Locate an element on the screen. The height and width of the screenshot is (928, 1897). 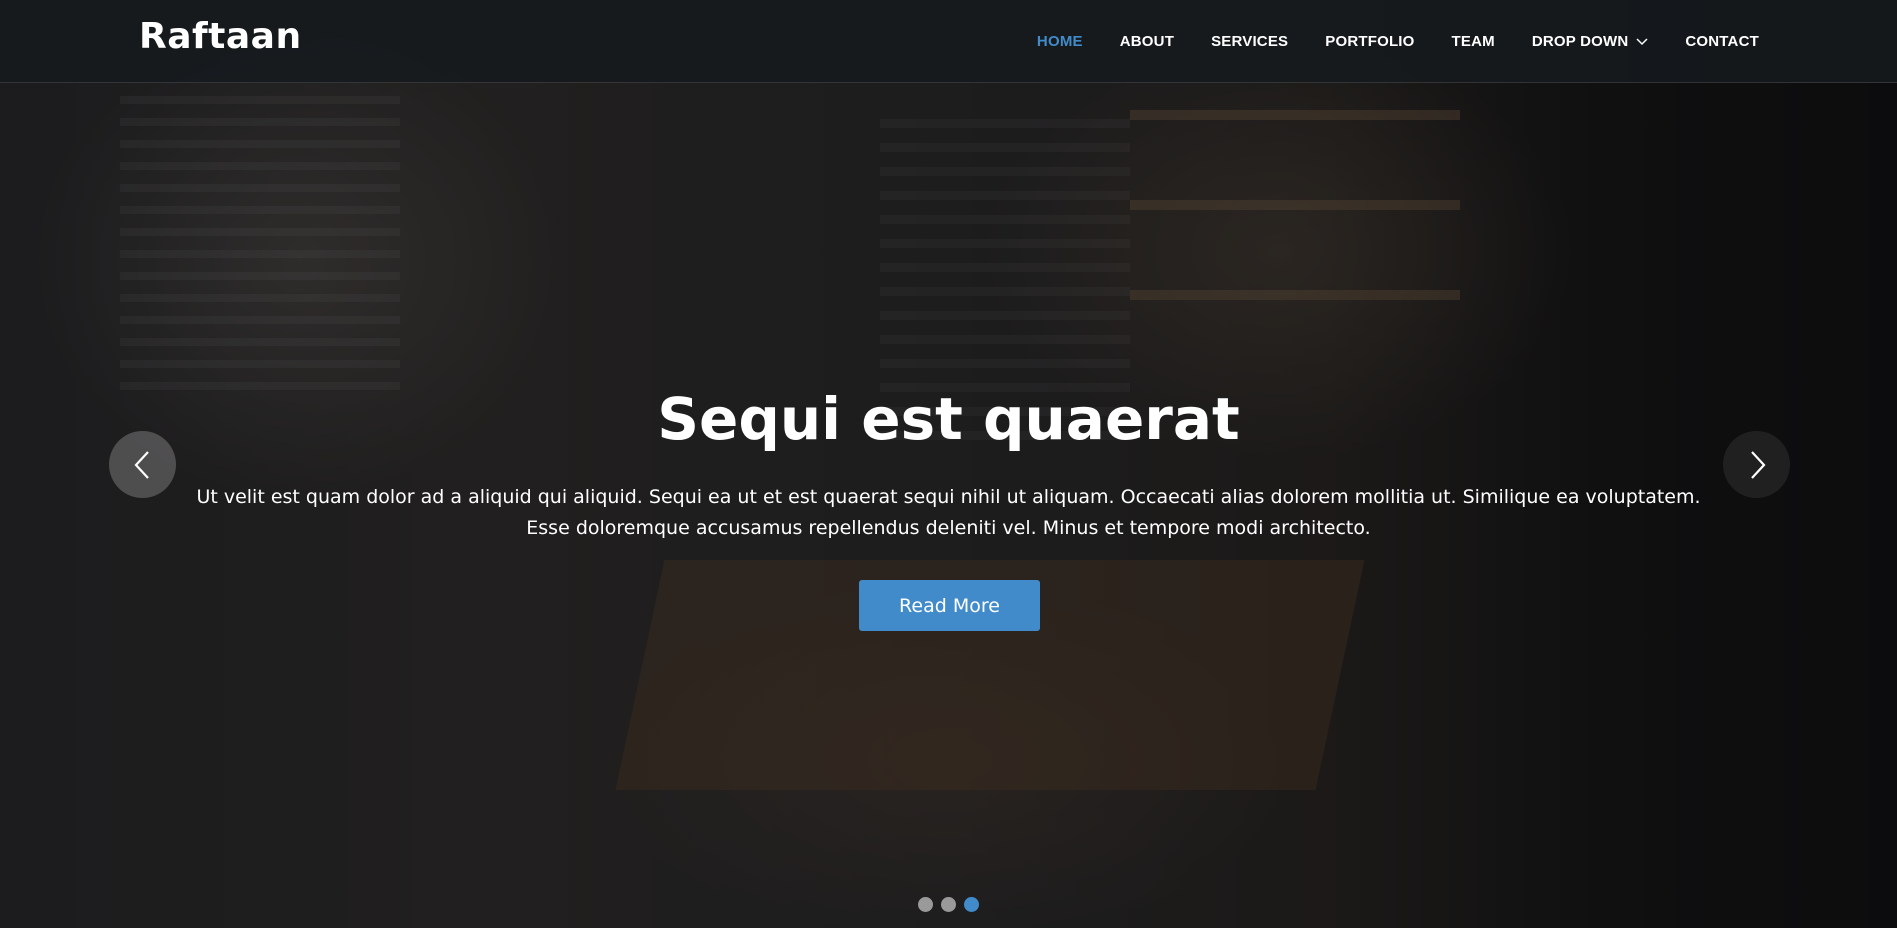
nav-link-home: HOME is located at coordinates (1060, 41).